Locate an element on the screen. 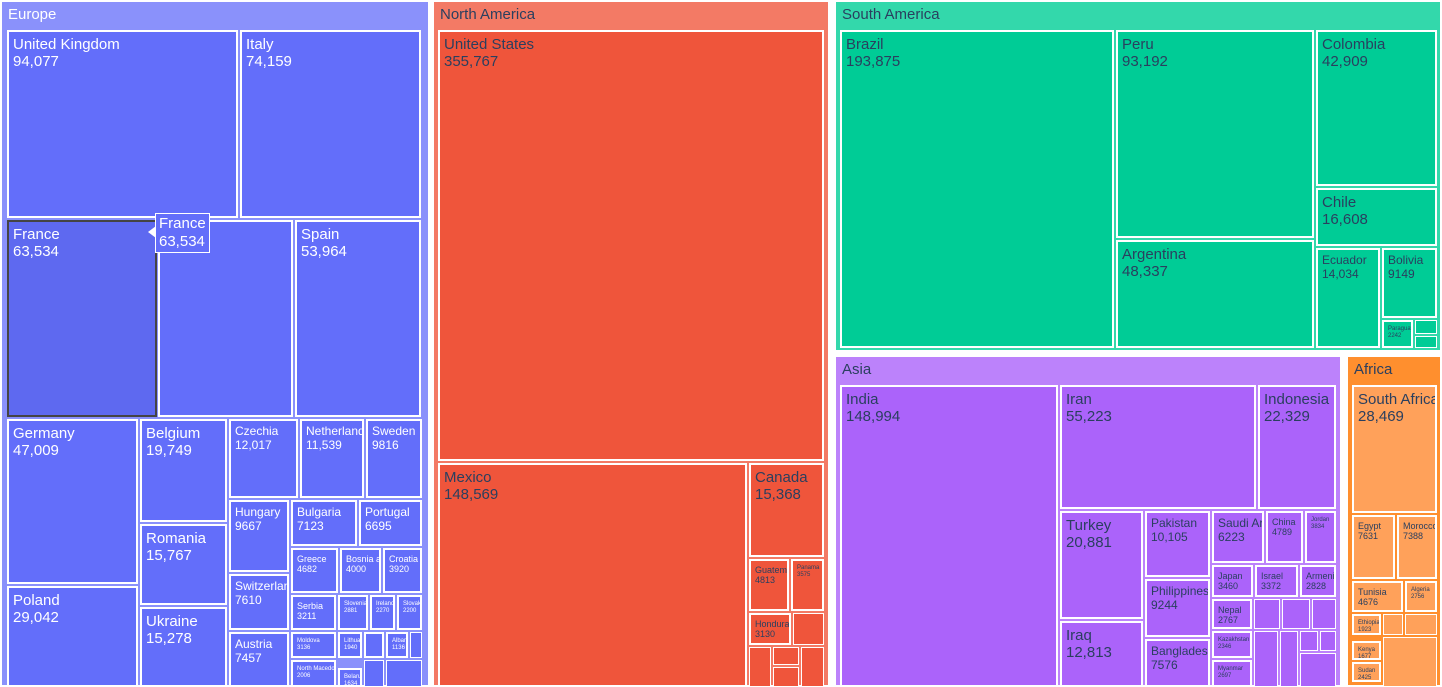 The height and width of the screenshot is (687, 1442). leaf-tile-ecuador: Ecuador 14,034 is located at coordinates (1348, 298).